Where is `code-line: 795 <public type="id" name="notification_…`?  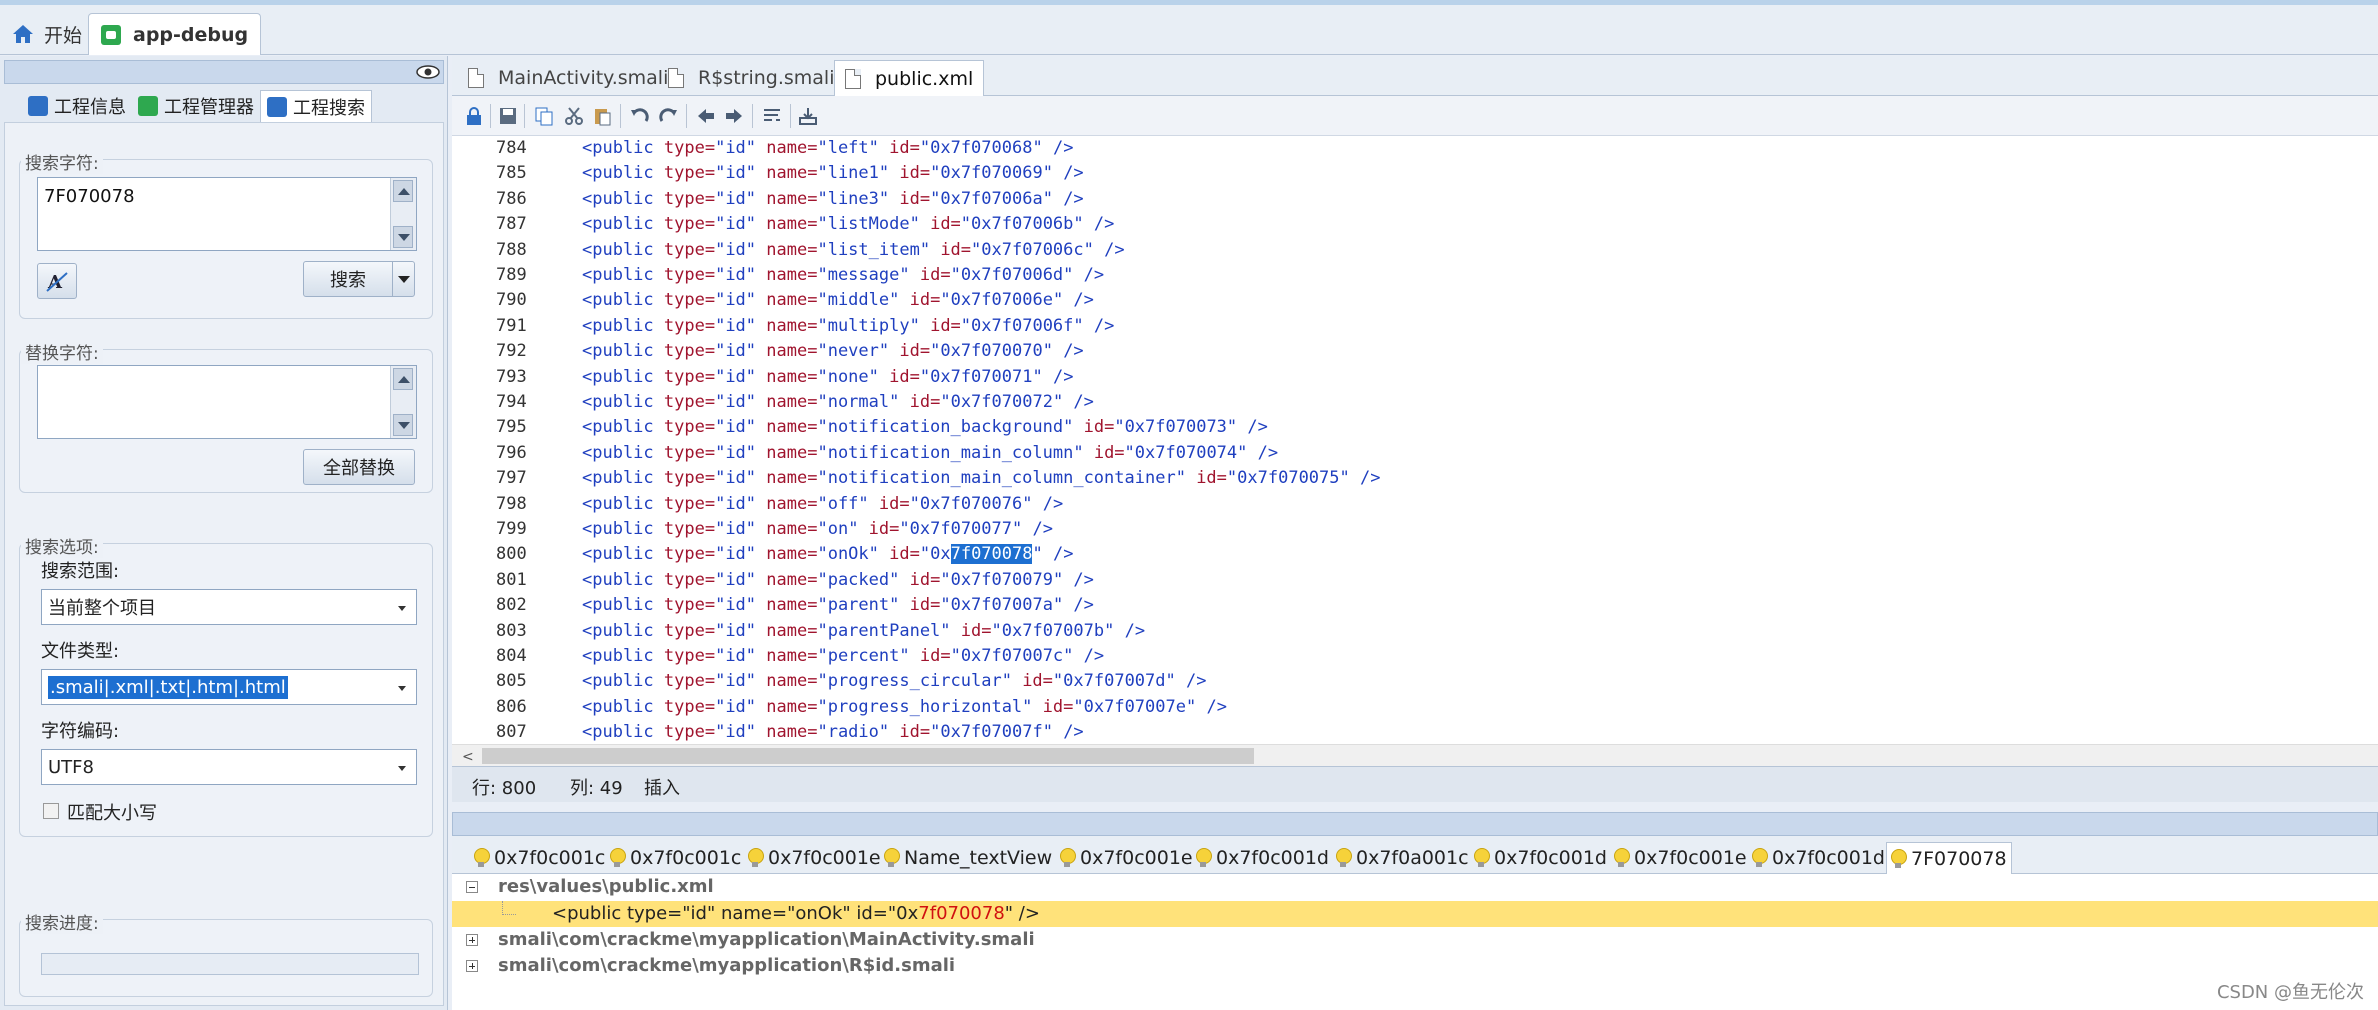 code-line: 795 <public type="id" name="notification_… is located at coordinates (1415, 427).